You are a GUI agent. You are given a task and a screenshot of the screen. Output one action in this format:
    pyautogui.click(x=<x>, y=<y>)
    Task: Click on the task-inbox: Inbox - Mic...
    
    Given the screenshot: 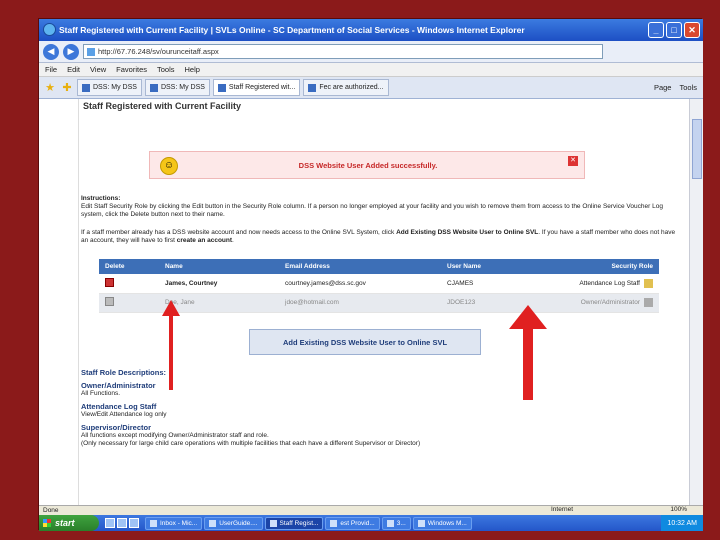 What is the action you would take?
    pyautogui.click(x=174, y=523)
    